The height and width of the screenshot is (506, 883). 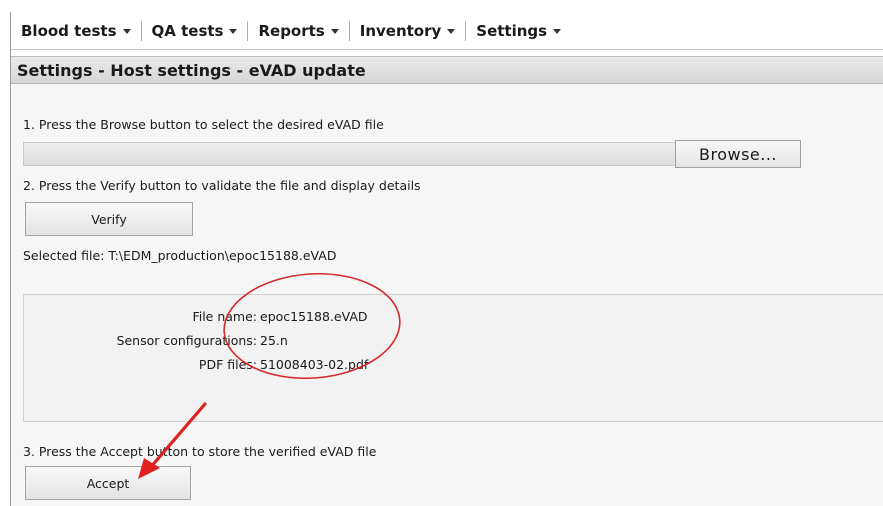 What do you see at coordinates (447, 70) in the screenshot?
I see `page-title: Settings - Host settings - eVAD update` at bounding box center [447, 70].